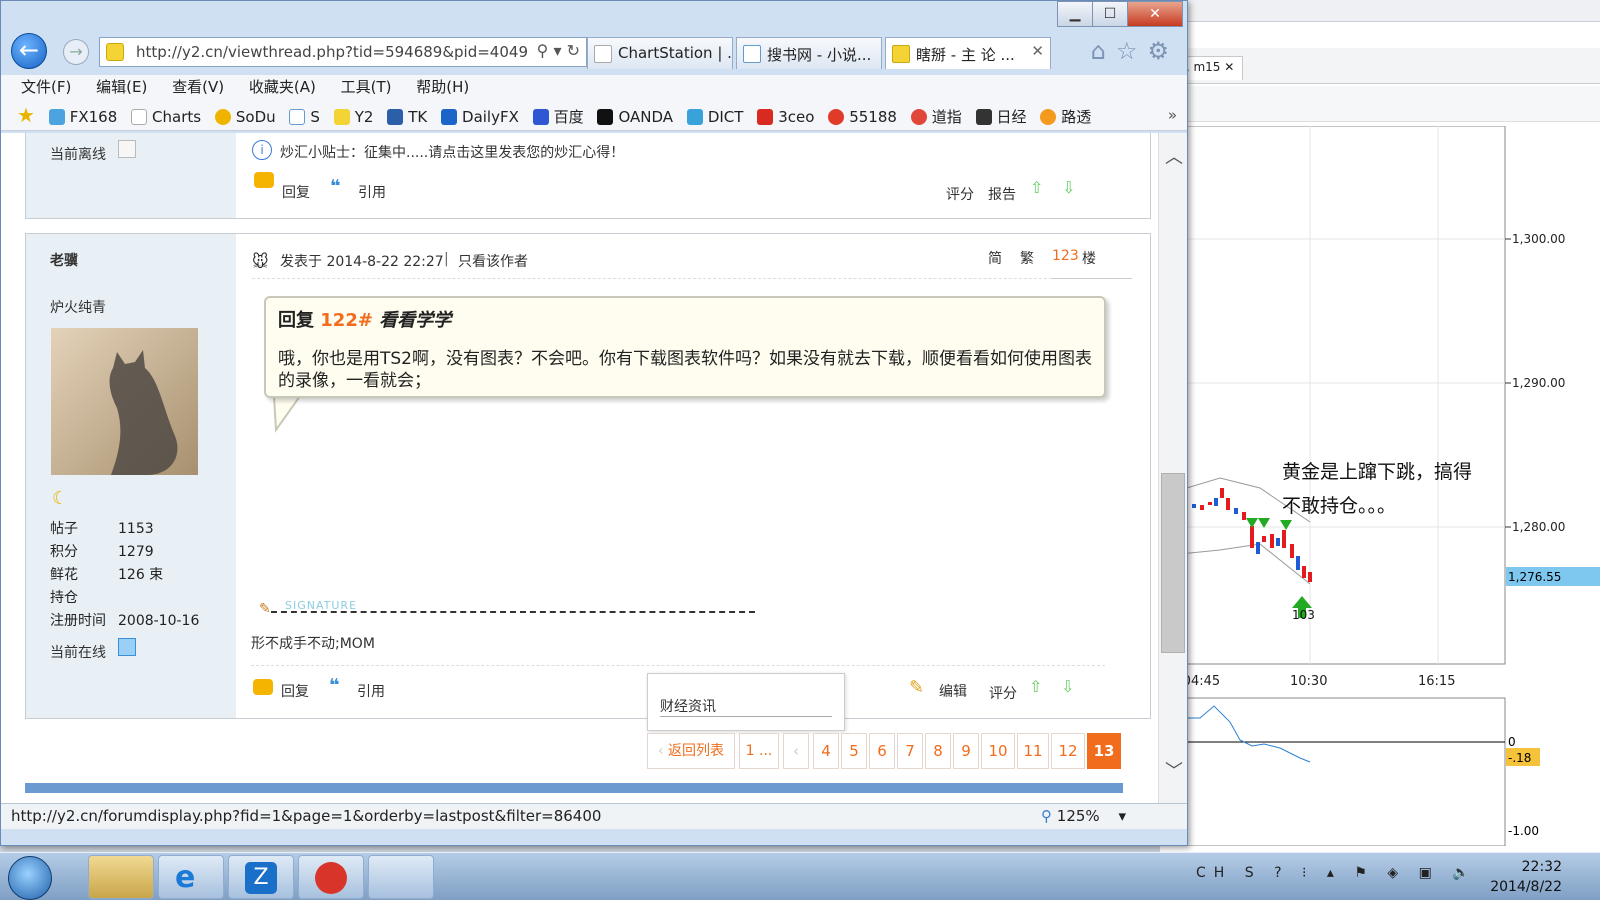 This screenshot has width=1600, height=900. I want to click on close-tab-icon: ✕, so click(1037, 51).